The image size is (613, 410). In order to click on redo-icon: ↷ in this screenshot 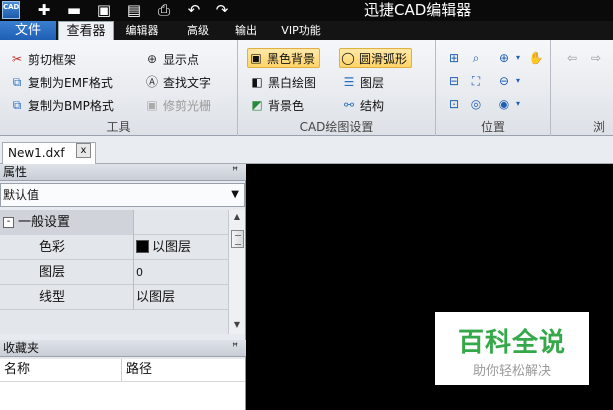, I will do `click(222, 10)`.